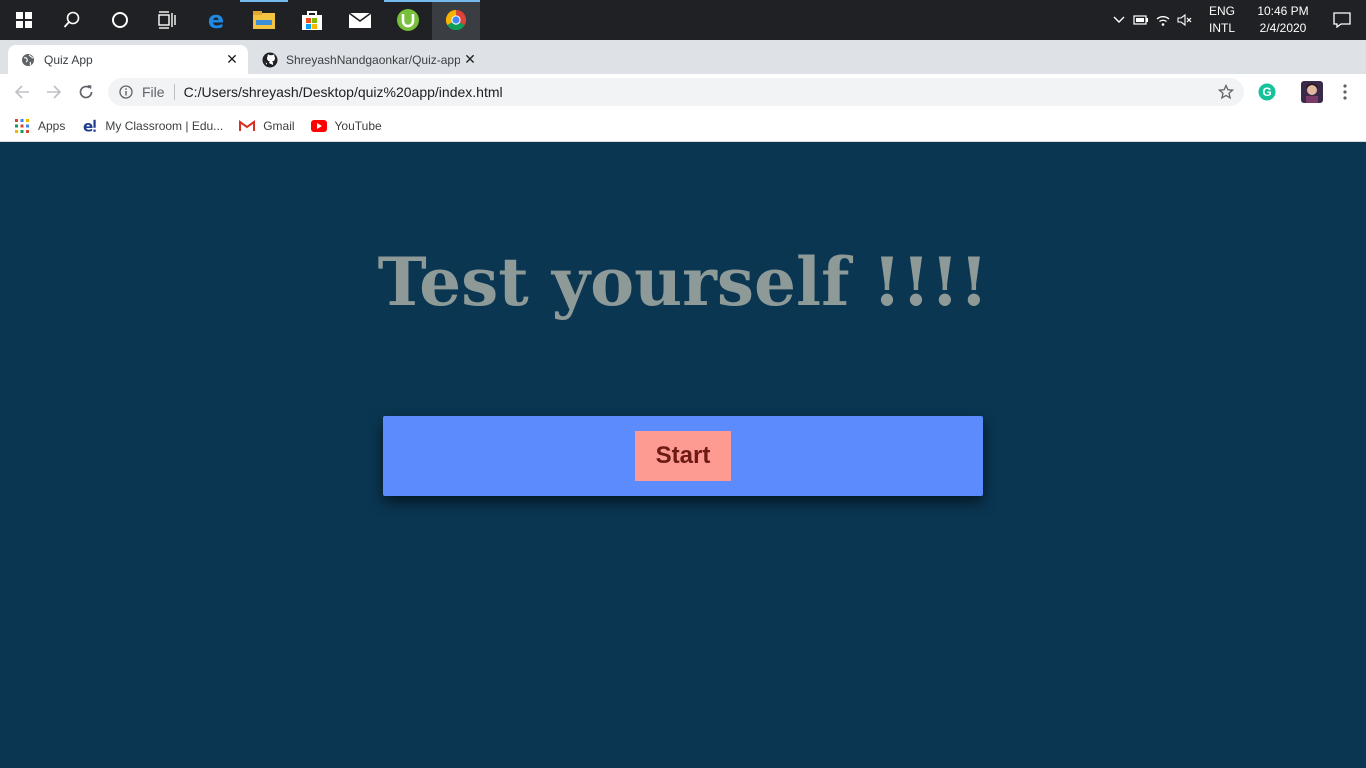 The image size is (1366, 768). I want to click on chevron-up-icon, so click(1119, 20).